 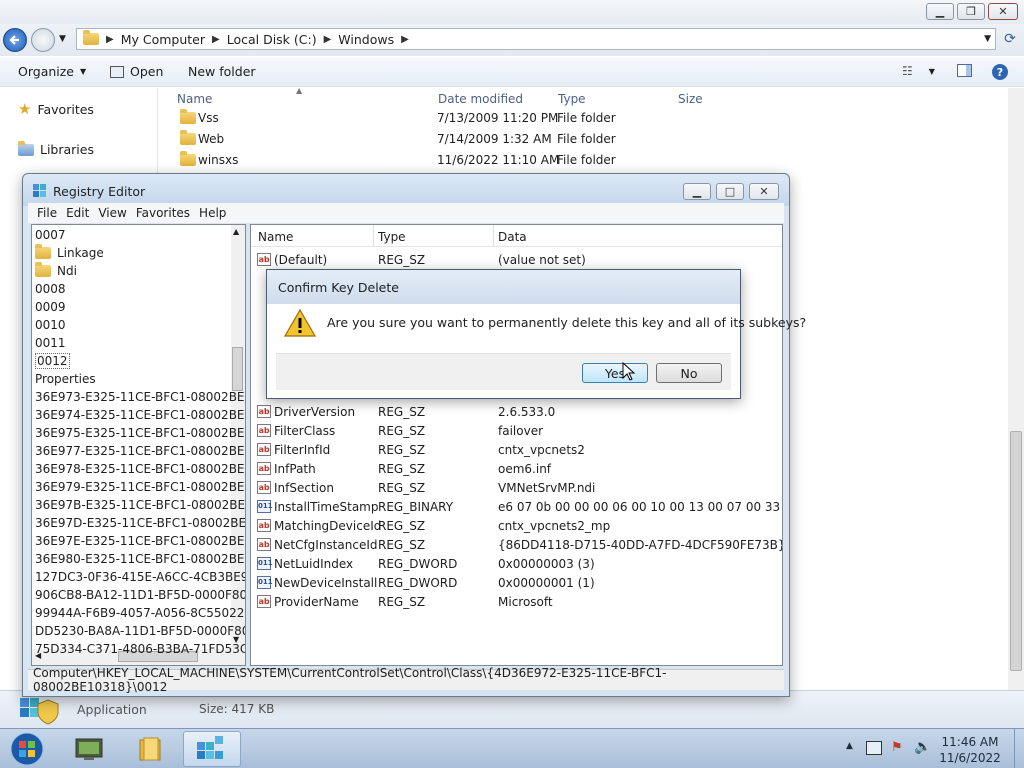 I want to click on regedit-close-button: ✕, so click(x=764, y=191).